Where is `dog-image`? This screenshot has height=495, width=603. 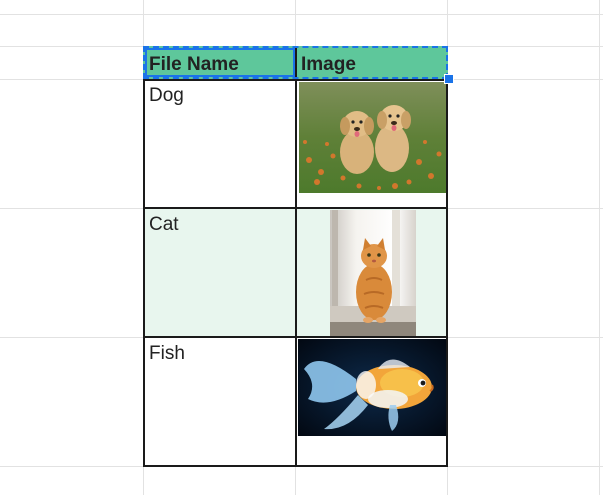 dog-image is located at coordinates (373, 137).